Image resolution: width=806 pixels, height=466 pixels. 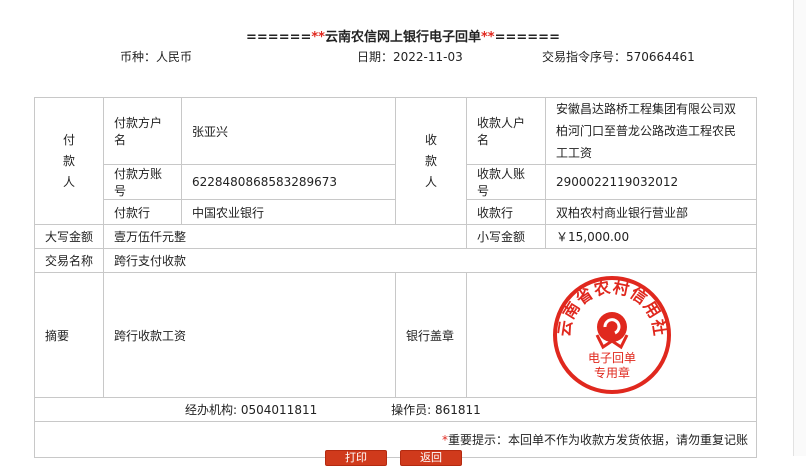 I want to click on bank-seal-stamp: 云南省农村信用社 电子回单 专用章, so click(x=611, y=335).